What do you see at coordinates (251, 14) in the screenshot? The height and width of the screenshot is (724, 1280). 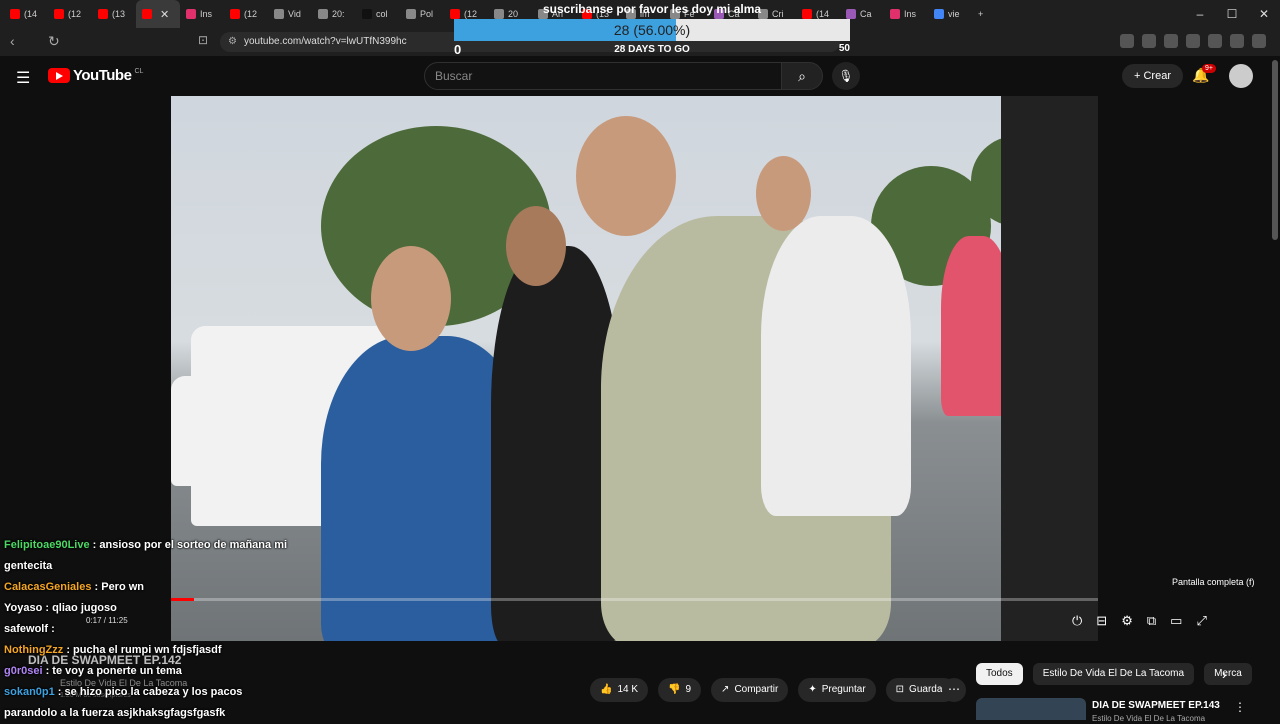 I see `tab-label: (12` at bounding box center [251, 14].